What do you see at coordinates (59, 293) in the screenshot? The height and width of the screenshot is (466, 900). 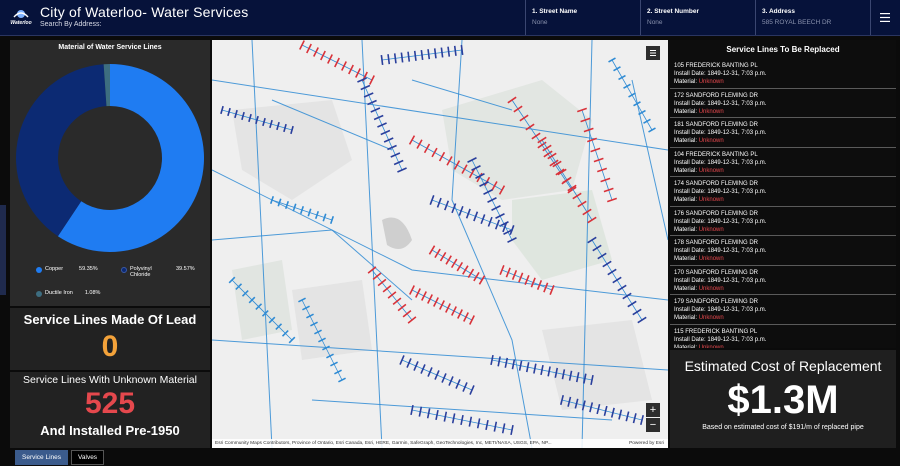 I see `legend-label: Ductile Iron` at bounding box center [59, 293].